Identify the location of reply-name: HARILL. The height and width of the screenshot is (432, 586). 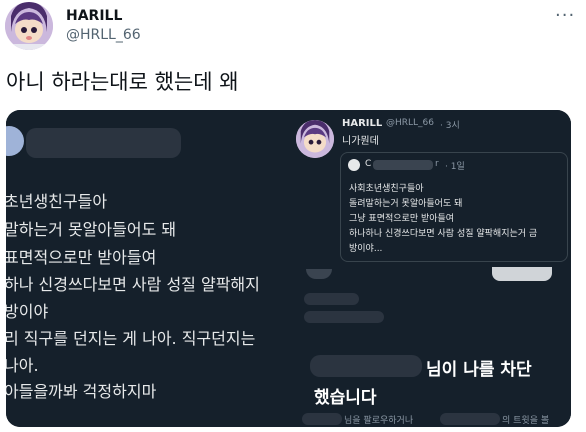
(362, 123).